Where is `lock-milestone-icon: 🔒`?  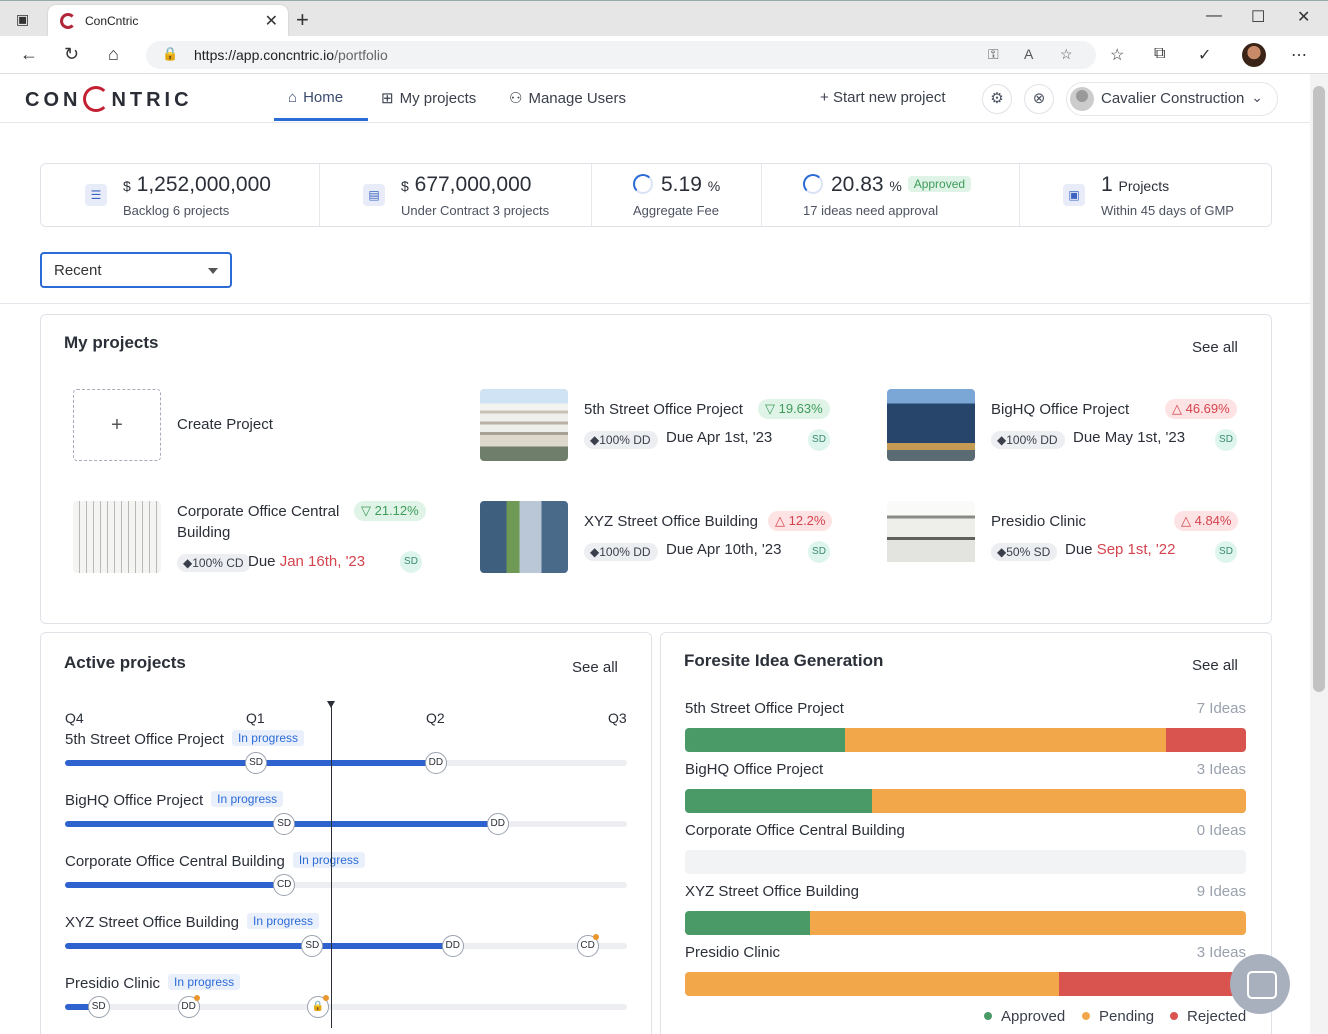
lock-milestone-icon: 🔒 is located at coordinates (317, 1006).